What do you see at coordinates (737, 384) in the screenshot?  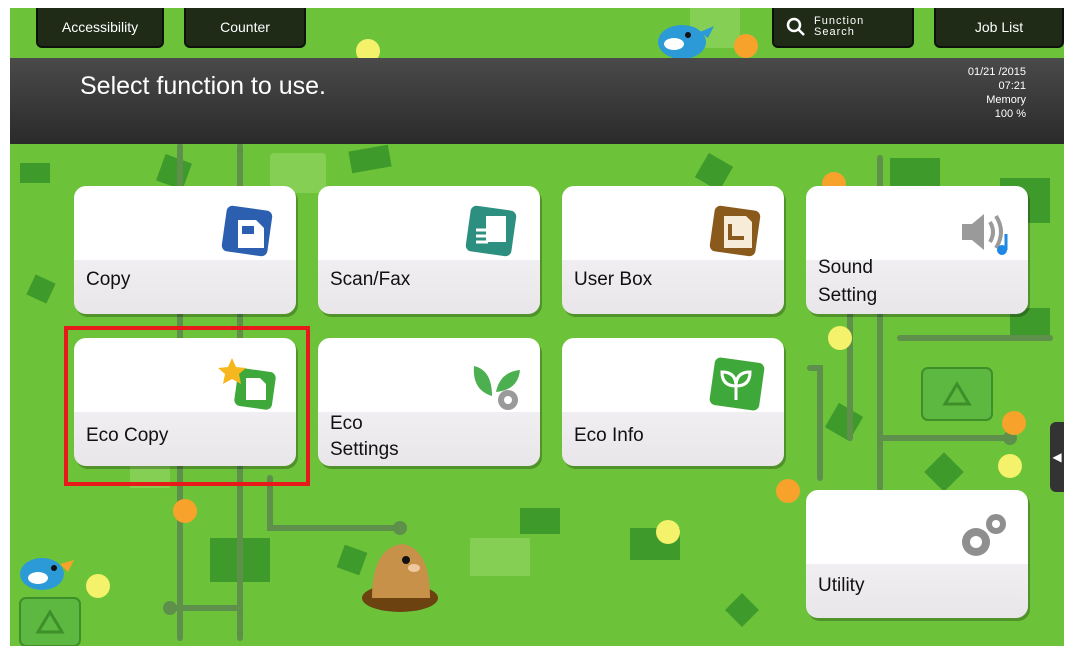 I see `leaf-icon` at bounding box center [737, 384].